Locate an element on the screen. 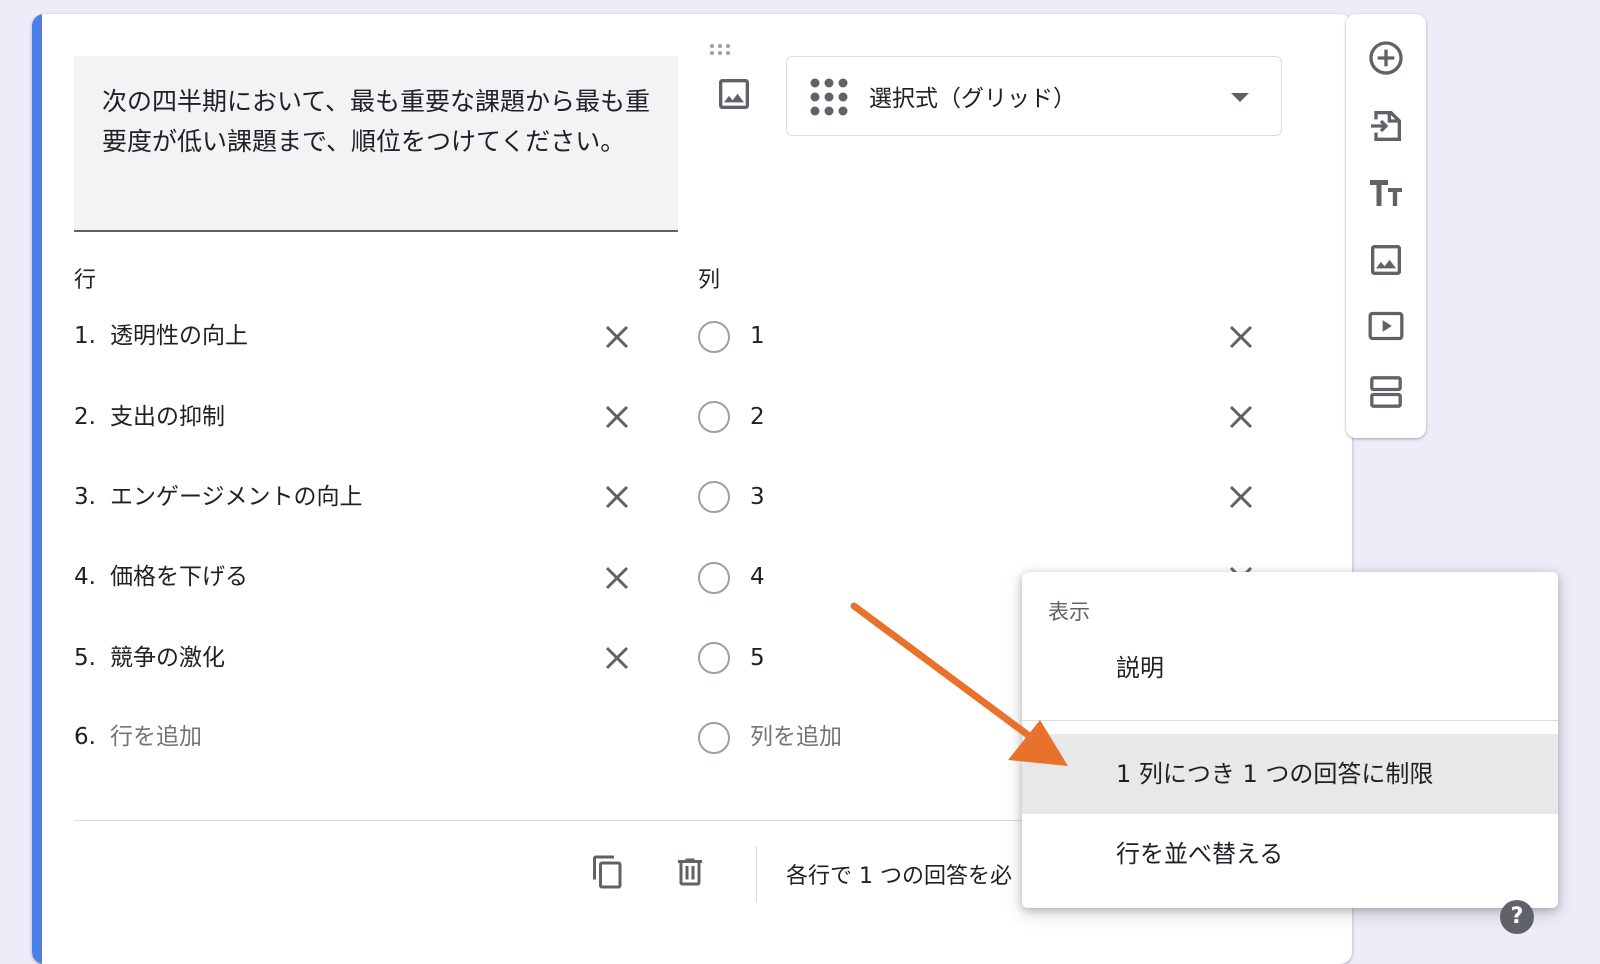 The image size is (1600, 964). column-label: 2 is located at coordinates (757, 417).